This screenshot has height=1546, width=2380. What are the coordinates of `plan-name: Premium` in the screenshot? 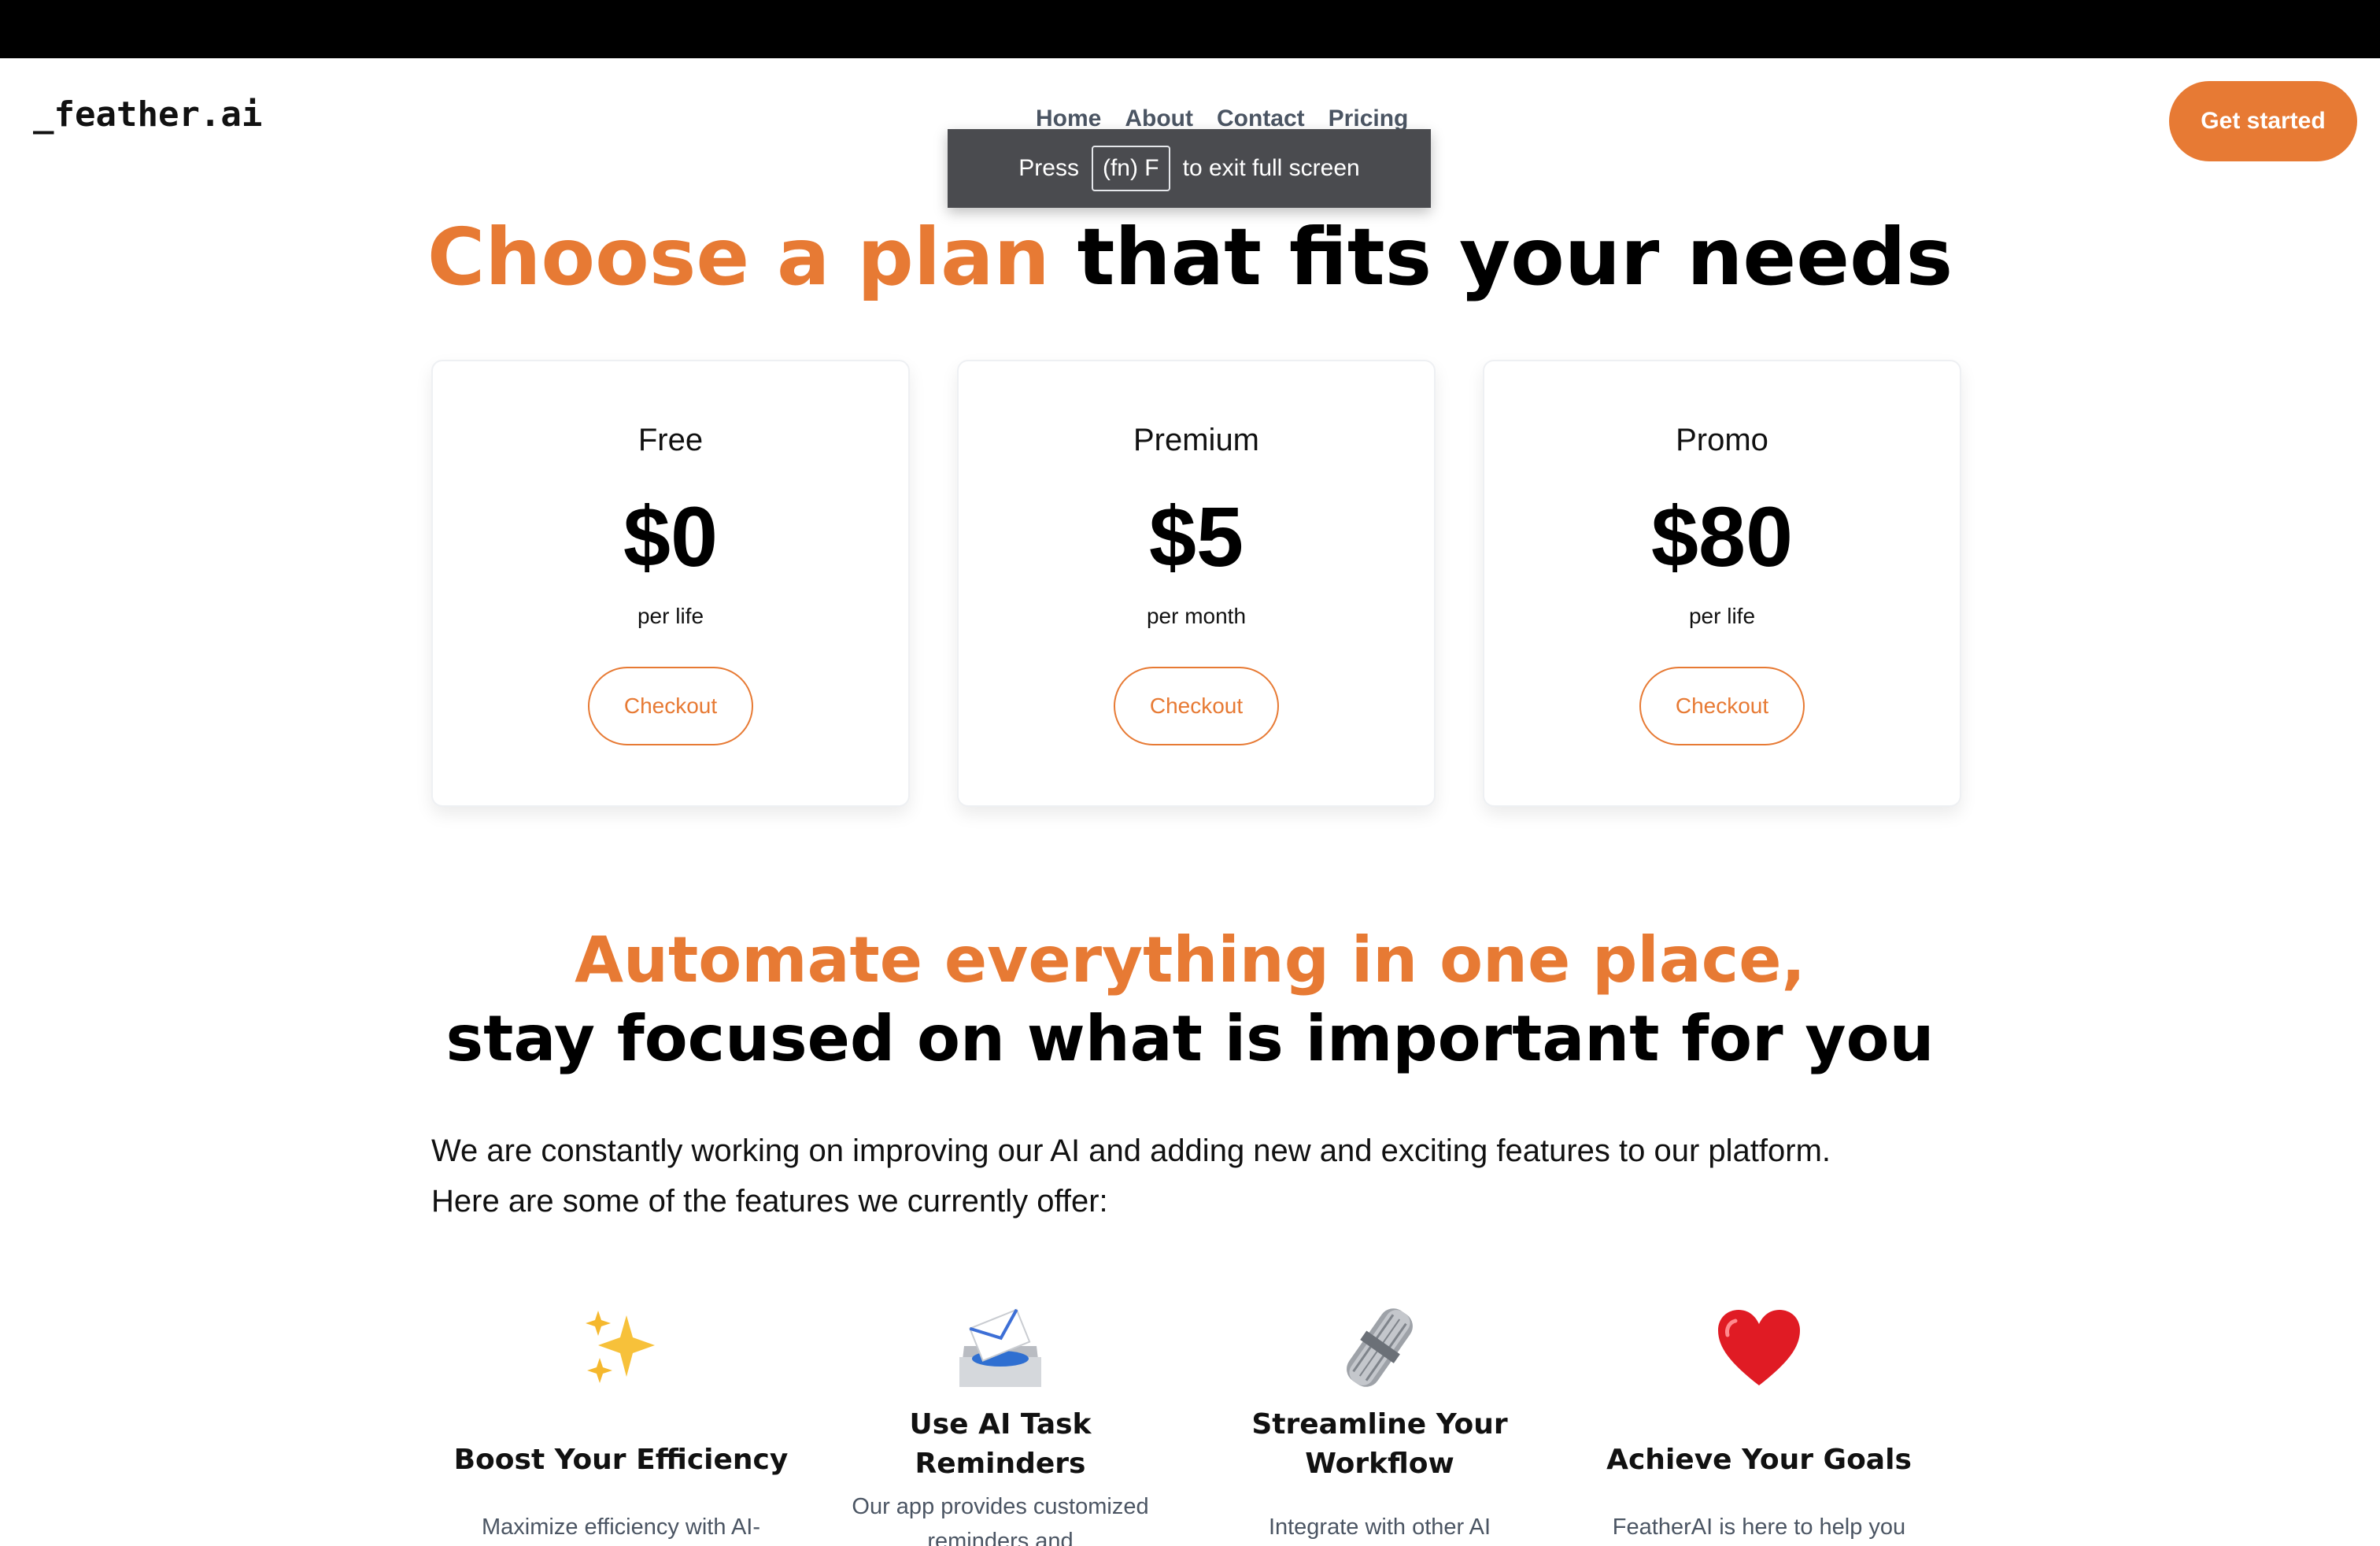 It's located at (1196, 440).